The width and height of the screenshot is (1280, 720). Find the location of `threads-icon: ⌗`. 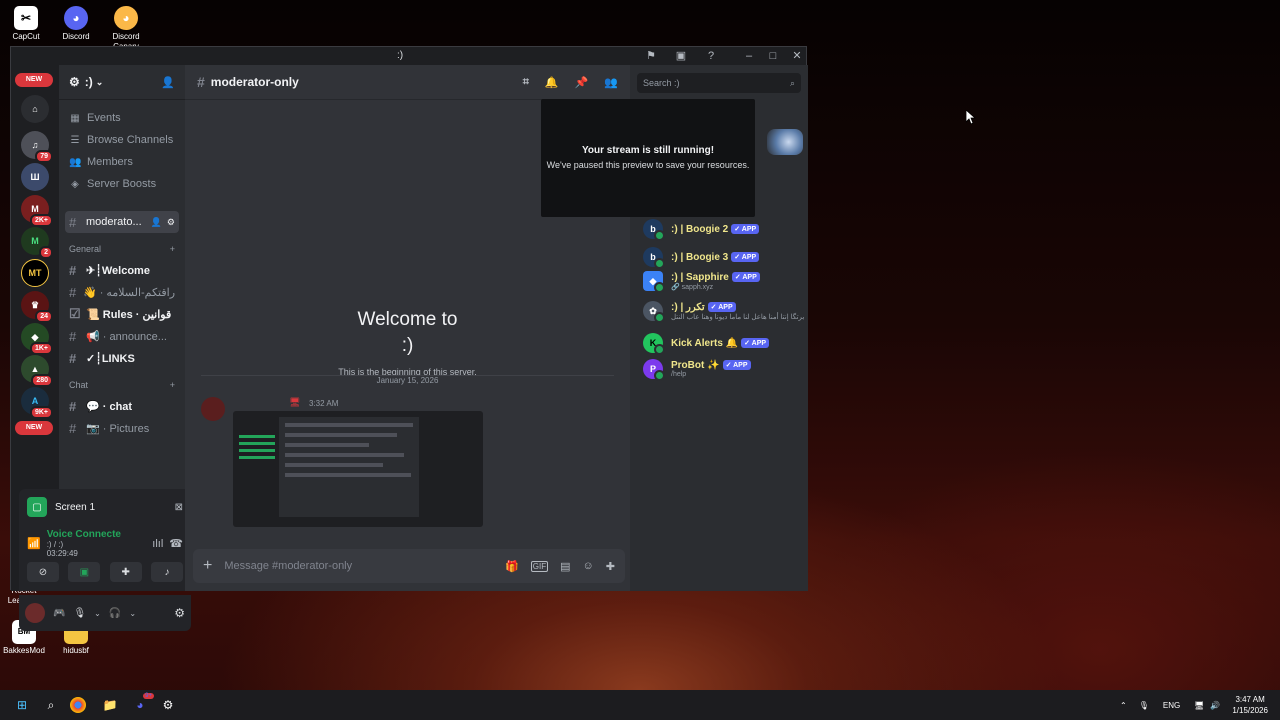

threads-icon: ⌗ is located at coordinates (526, 82).